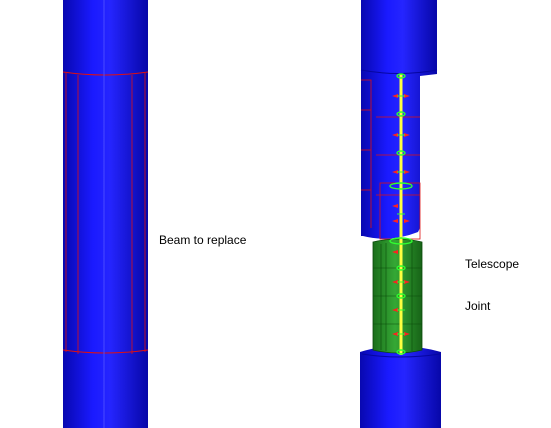 The width and height of the screenshot is (551, 428). I want to click on upper-tube, so click(399, 119).